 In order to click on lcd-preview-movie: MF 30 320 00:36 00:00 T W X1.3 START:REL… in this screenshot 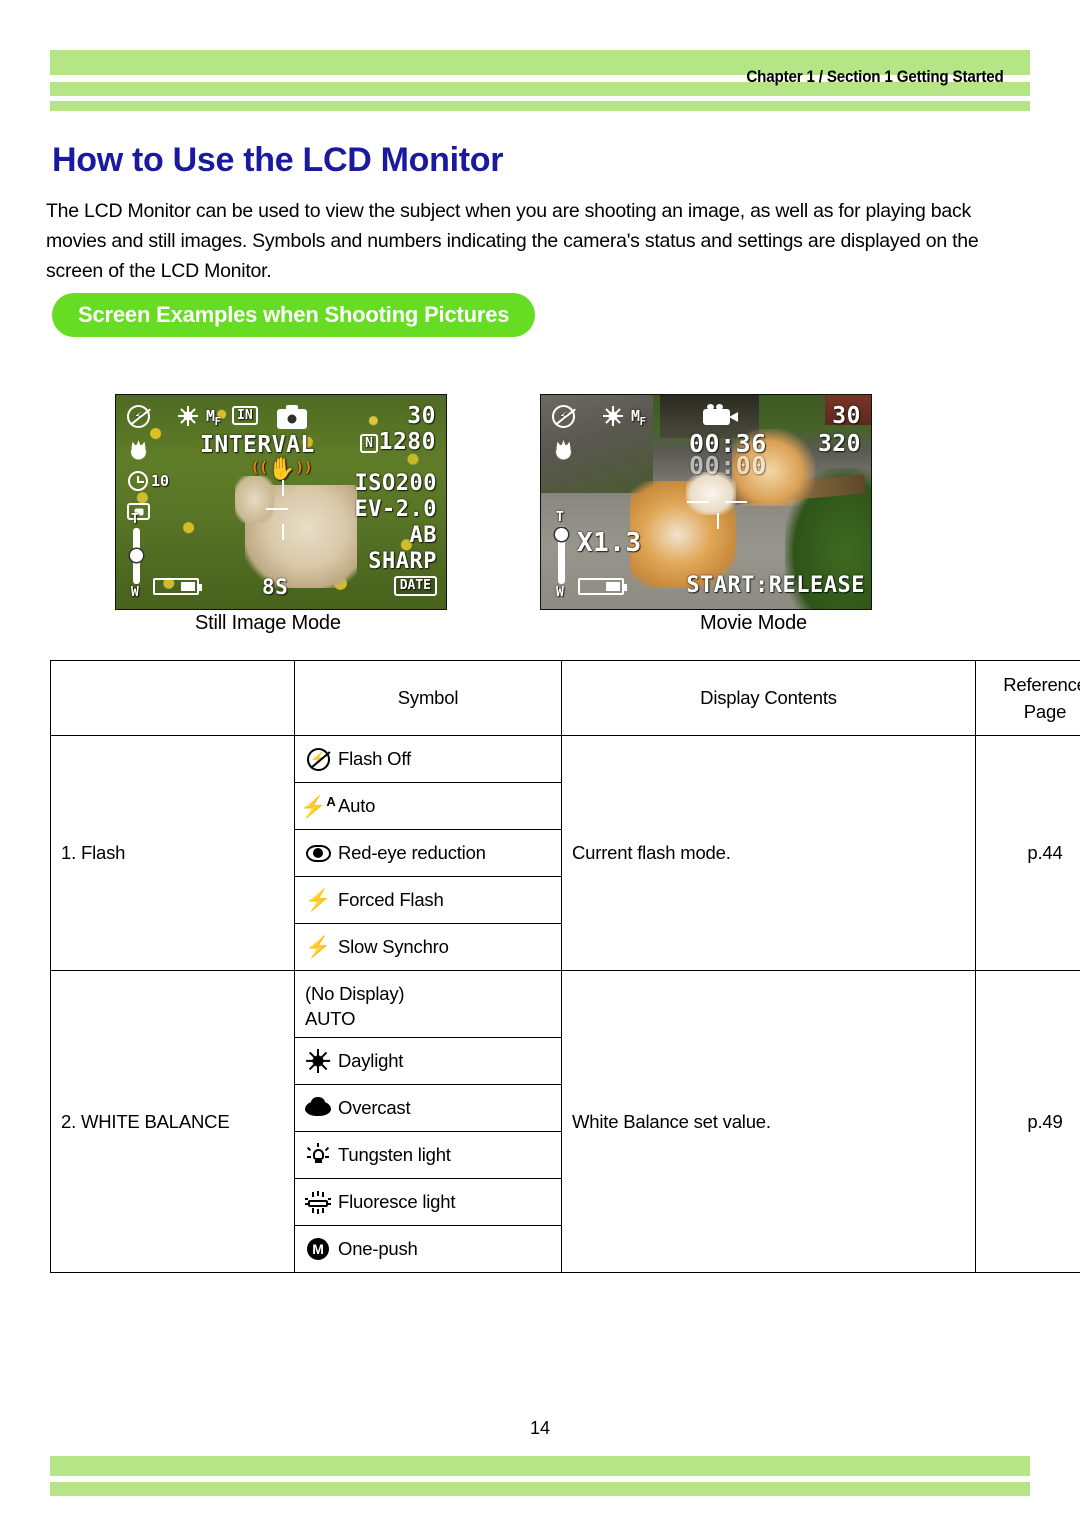, I will do `click(706, 502)`.